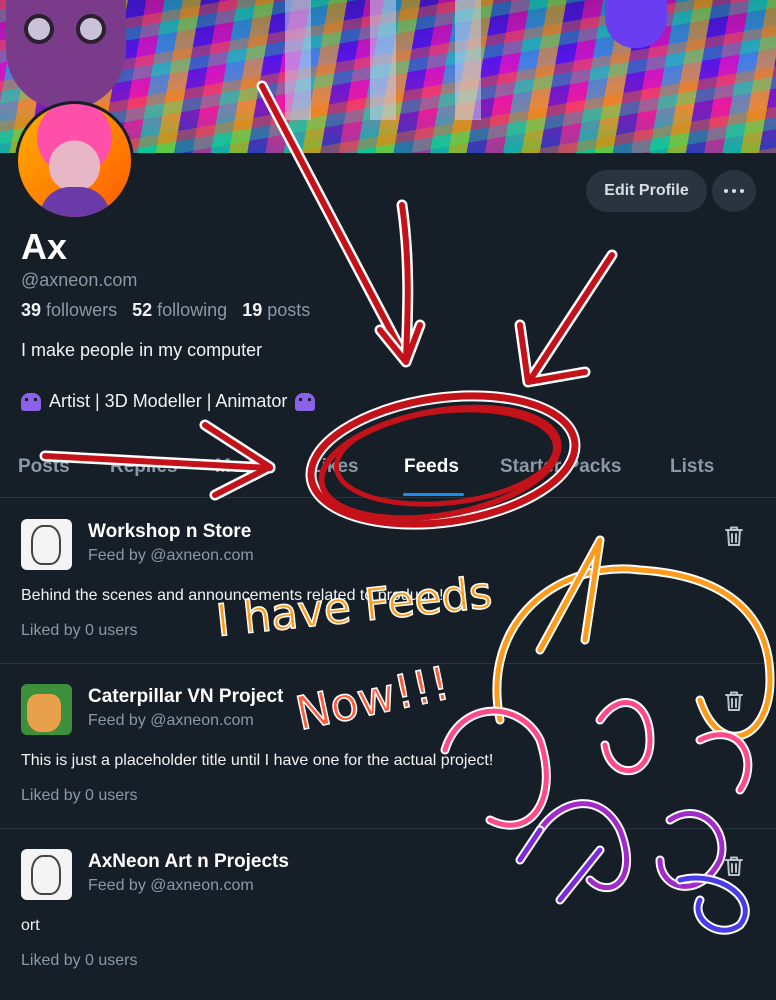 This screenshot has height=1000, width=776. What do you see at coordinates (188, 861) in the screenshot?
I see `feed-title: AxNeon Art n Projects` at bounding box center [188, 861].